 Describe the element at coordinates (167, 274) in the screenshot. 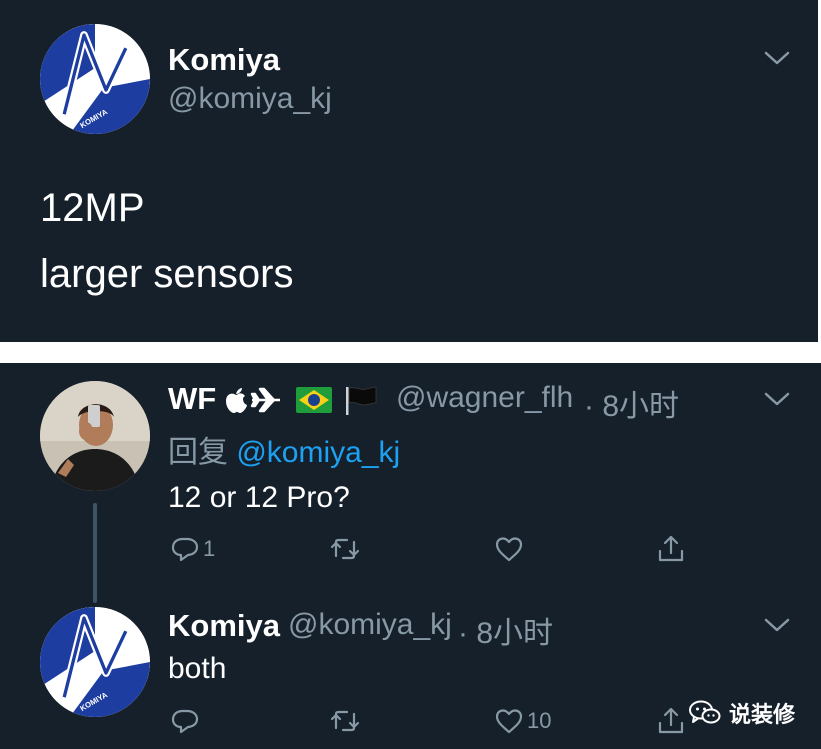

I see `tweet-text-line-2: larger sensors` at that location.